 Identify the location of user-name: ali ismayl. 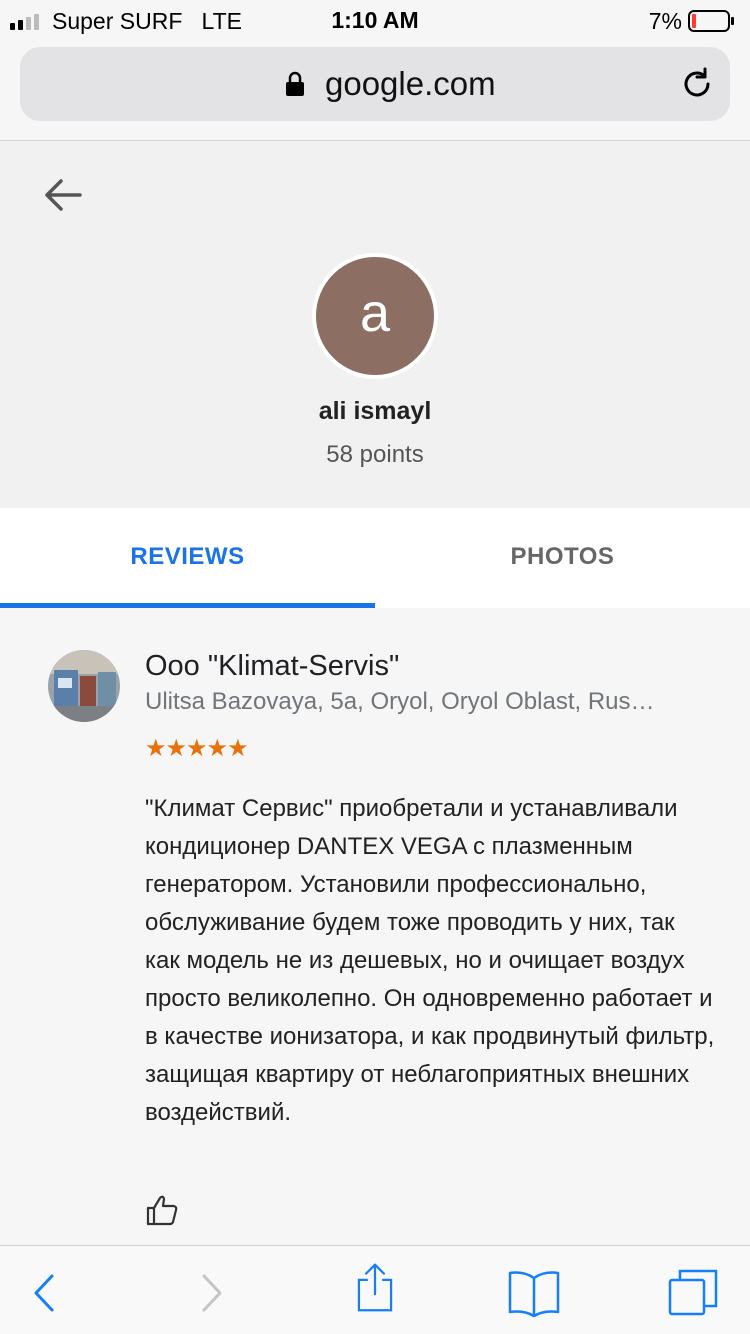
(375, 411).